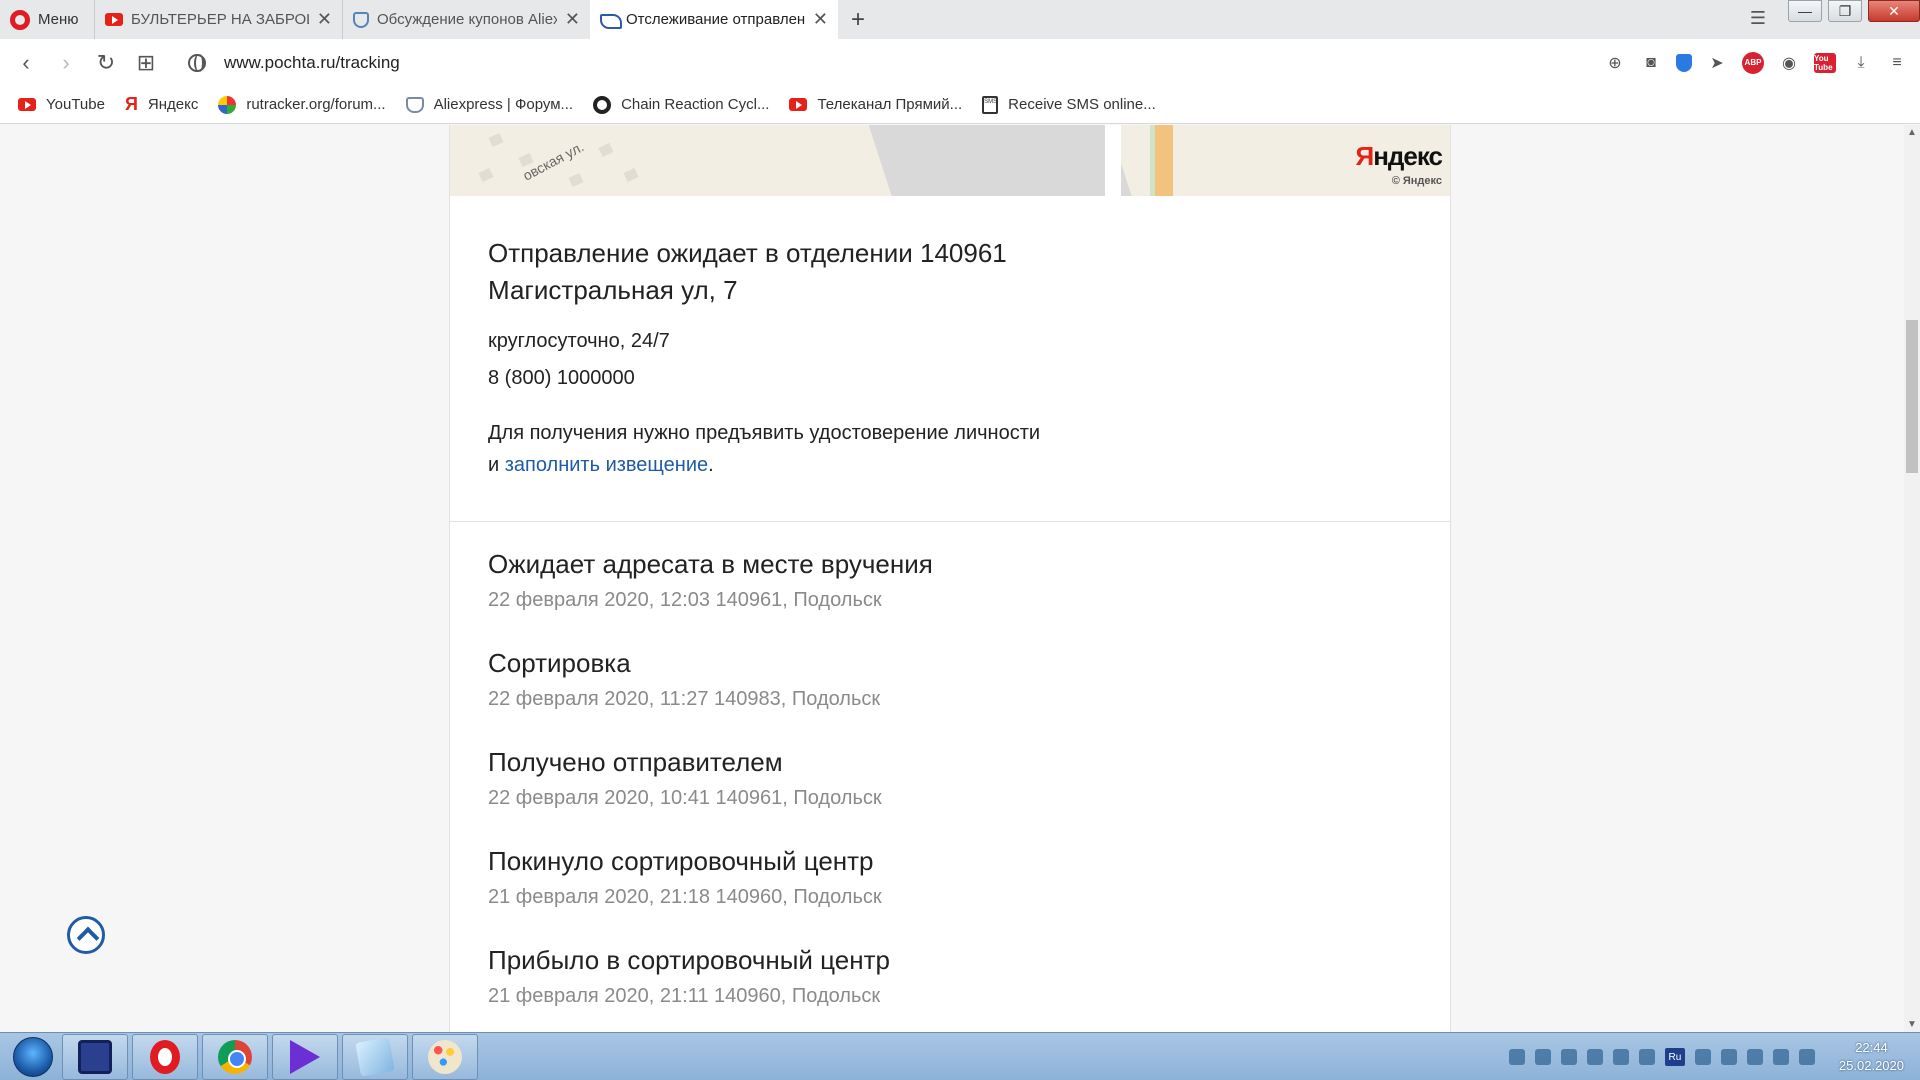 This screenshot has width=1920, height=1080. Describe the element at coordinates (602, 104) in the screenshot. I see `chain-reaction-icon` at that location.